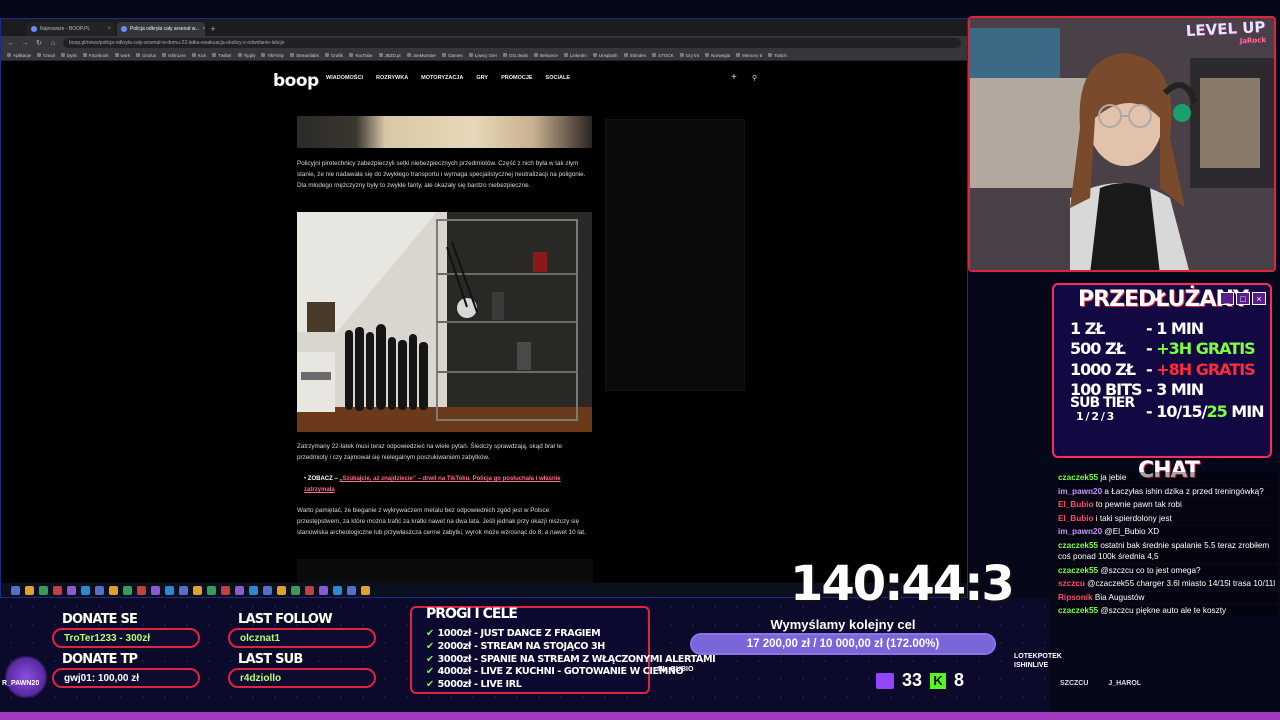  Describe the element at coordinates (25, 43) in the screenshot. I see `forward-icon: →` at that location.